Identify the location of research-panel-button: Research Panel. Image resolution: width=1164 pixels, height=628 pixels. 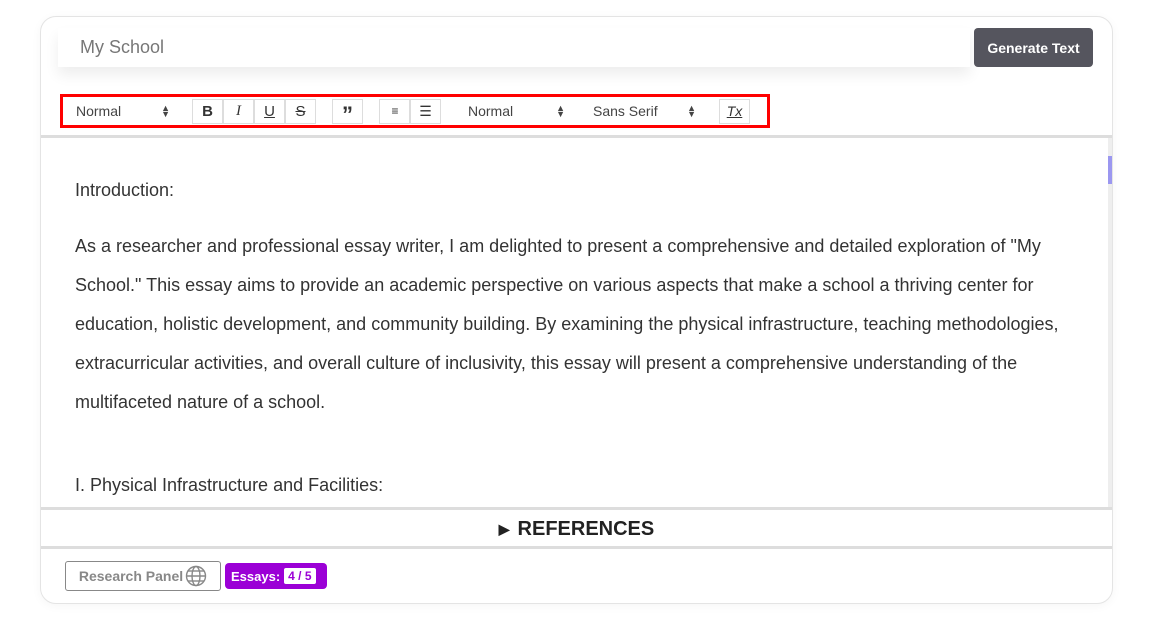
(143, 576).